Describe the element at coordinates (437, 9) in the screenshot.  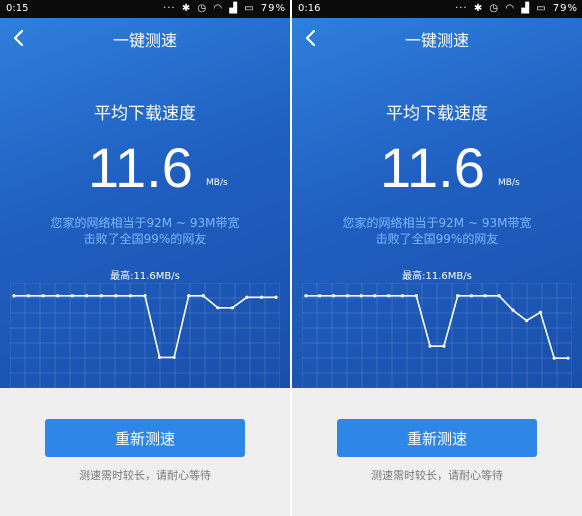
I see `status-bar: 0:16 ··· ✱ ◷ ◠ ▟ ▭ 79%` at that location.